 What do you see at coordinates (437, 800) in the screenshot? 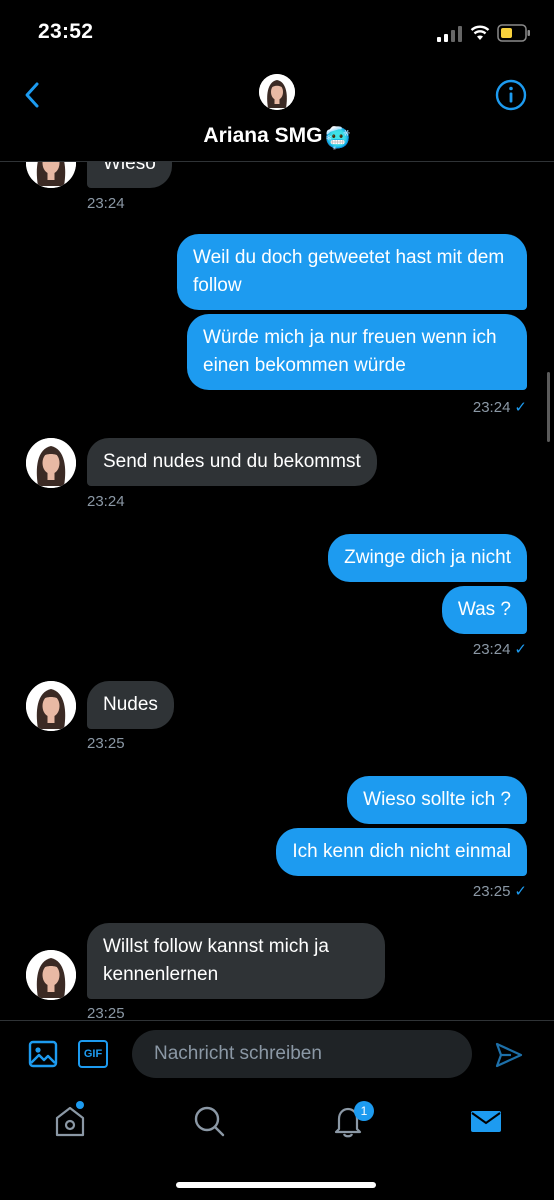
I see `message-bubble-outgoing: Wieso sollte ich ?` at bounding box center [437, 800].